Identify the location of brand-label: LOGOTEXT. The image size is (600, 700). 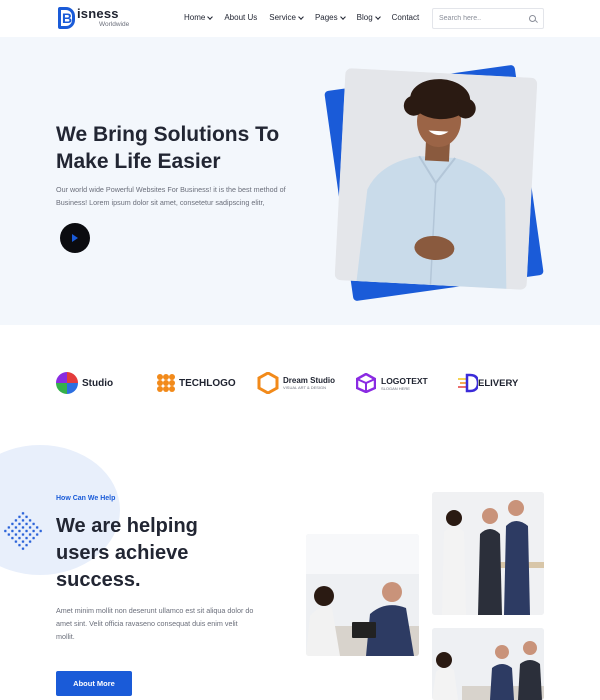
(404, 380).